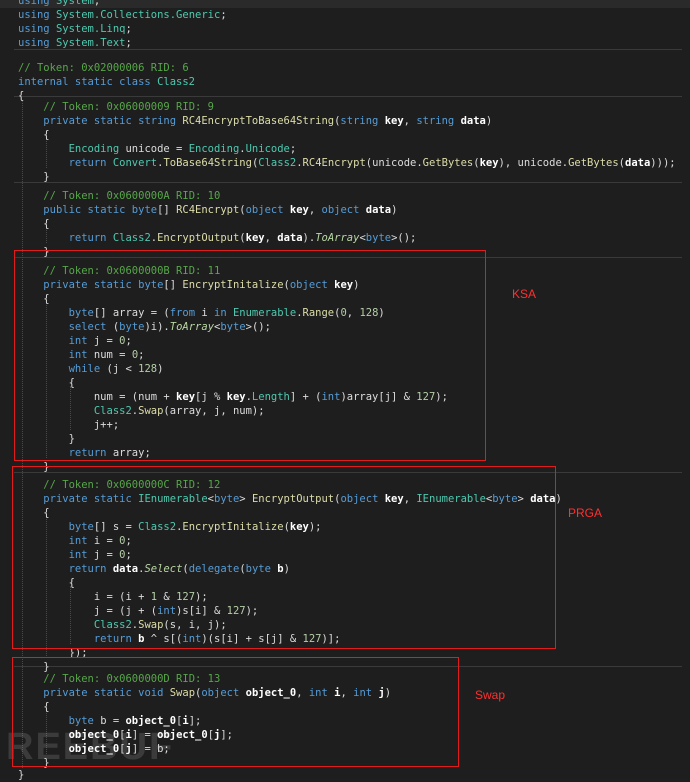  I want to click on code-token: // Token: 0x0600000A RID: 10, so click(132, 196).